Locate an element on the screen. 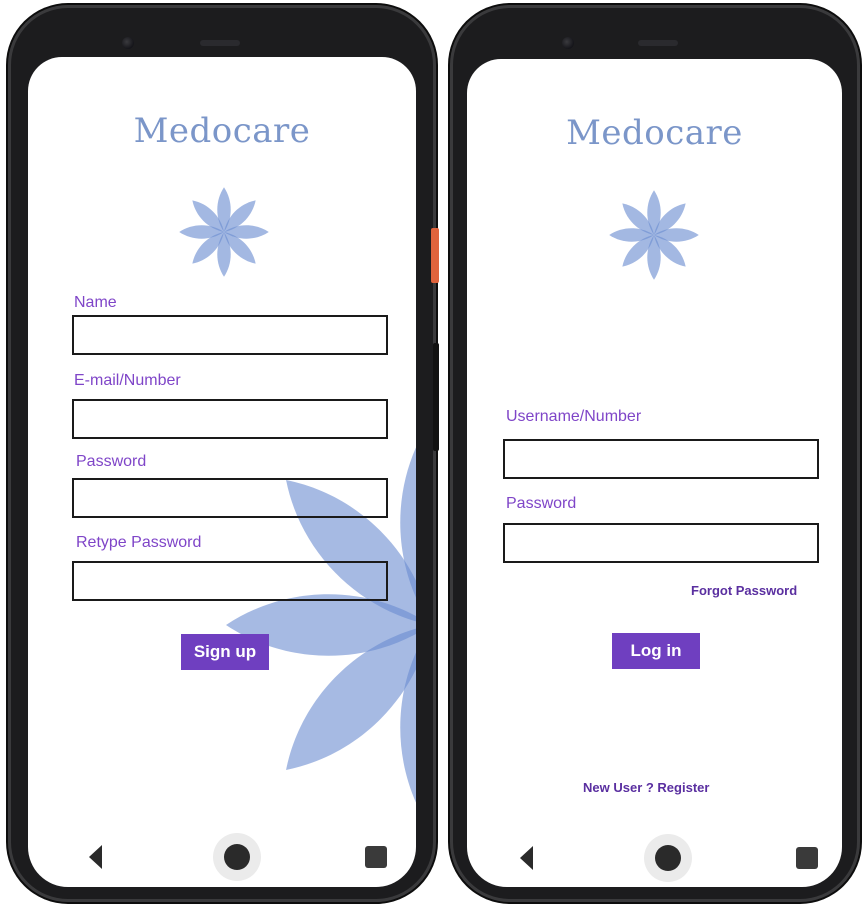 The height and width of the screenshot is (905, 865). power-button is located at coordinates (435, 255).